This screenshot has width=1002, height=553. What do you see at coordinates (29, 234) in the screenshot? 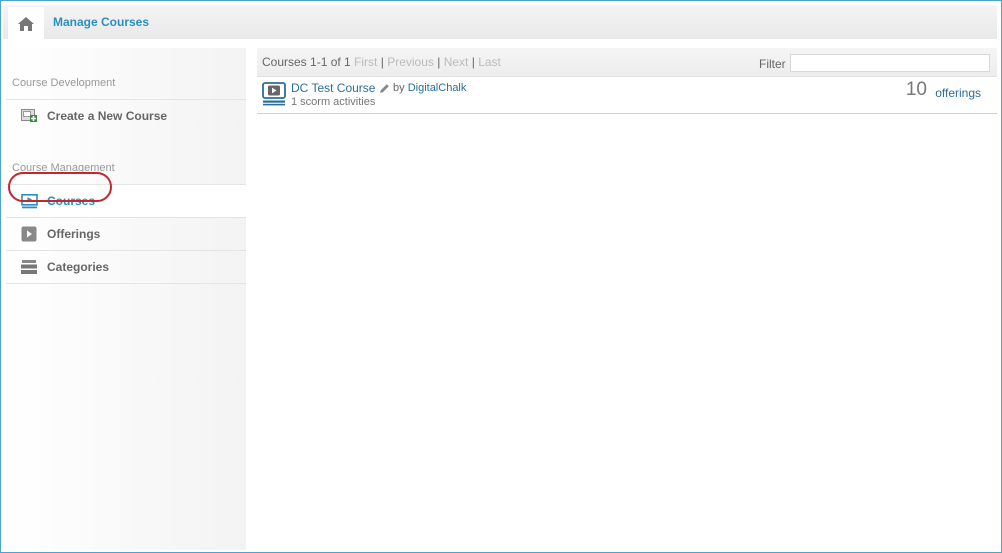
I see `play-box-icon` at bounding box center [29, 234].